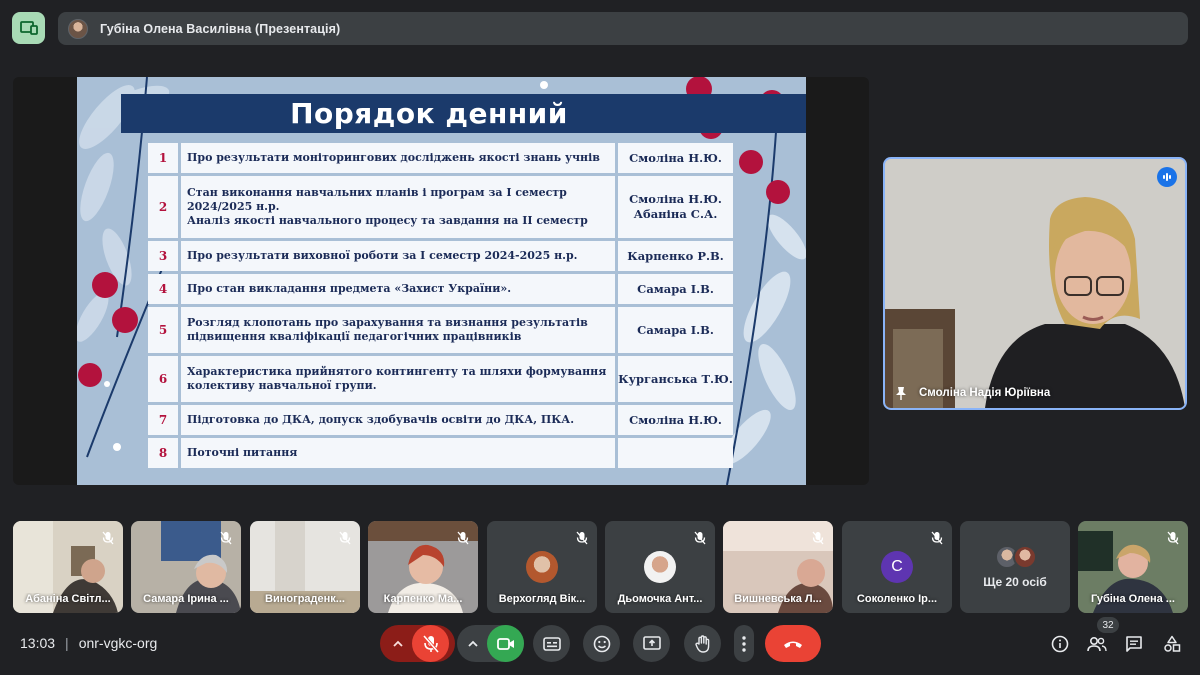  Describe the element at coordinates (1108, 625) in the screenshot. I see `people-count-badge: 32` at that location.